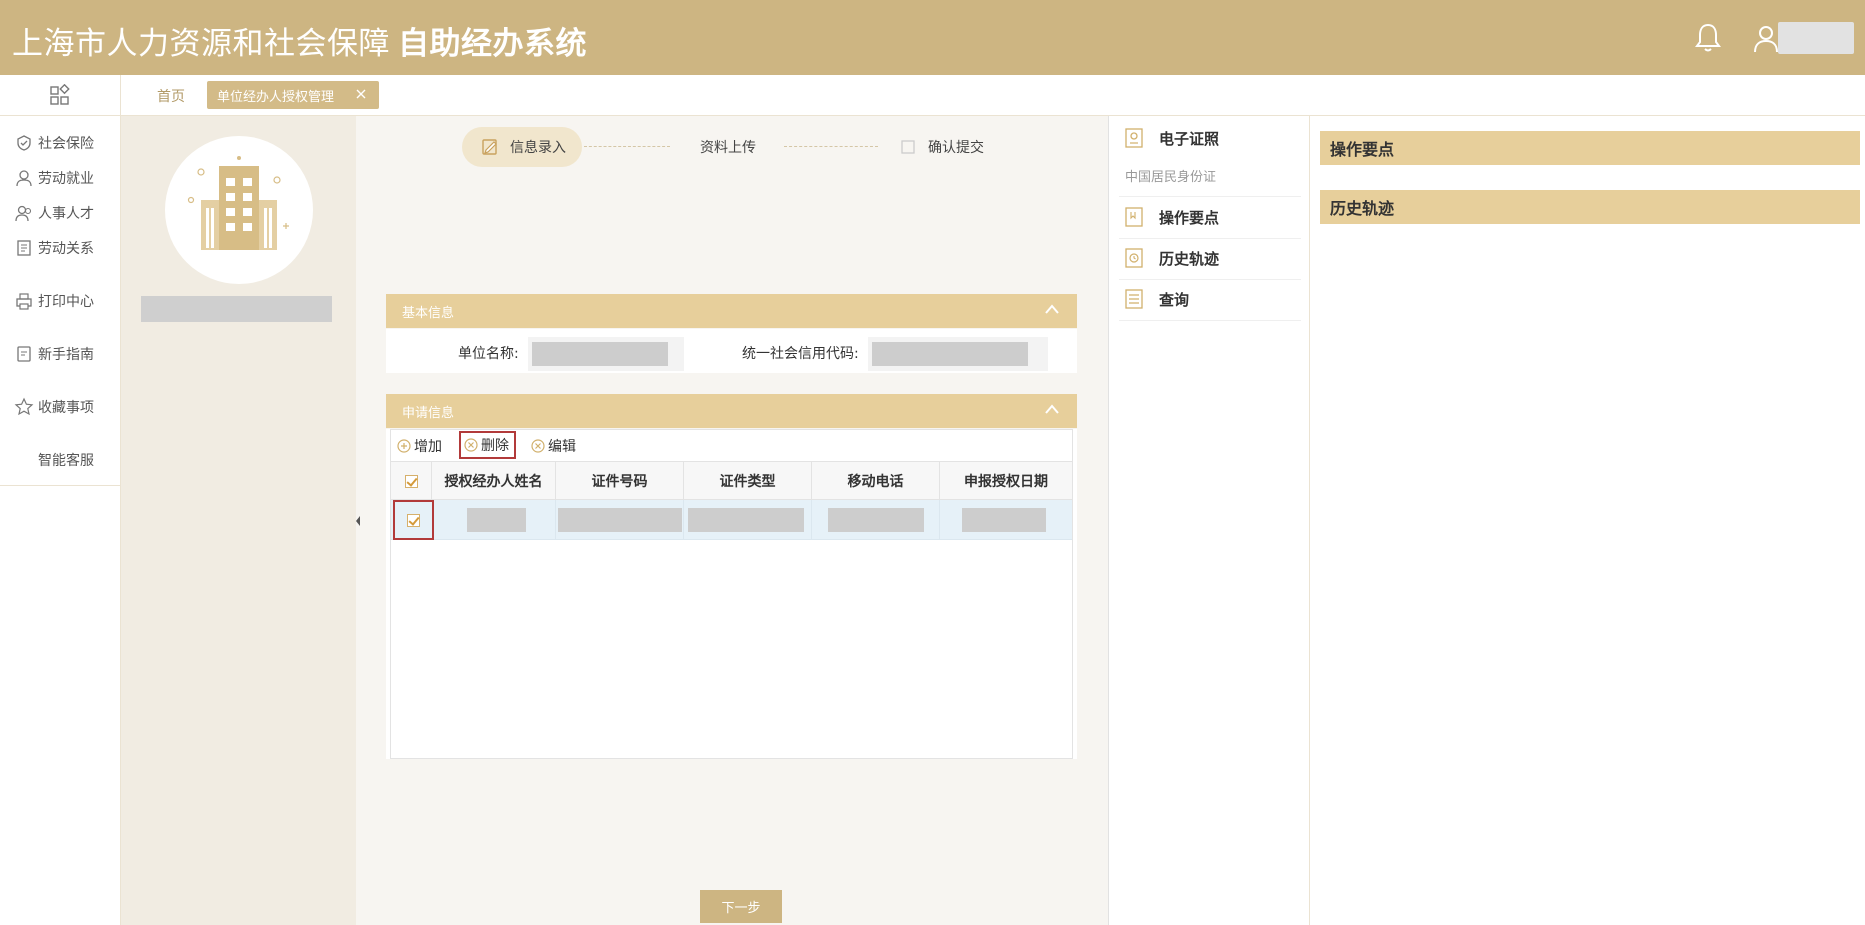 The height and width of the screenshot is (925, 1865). I want to click on nav-item-beginner-guide: 新手指南, so click(54, 354).